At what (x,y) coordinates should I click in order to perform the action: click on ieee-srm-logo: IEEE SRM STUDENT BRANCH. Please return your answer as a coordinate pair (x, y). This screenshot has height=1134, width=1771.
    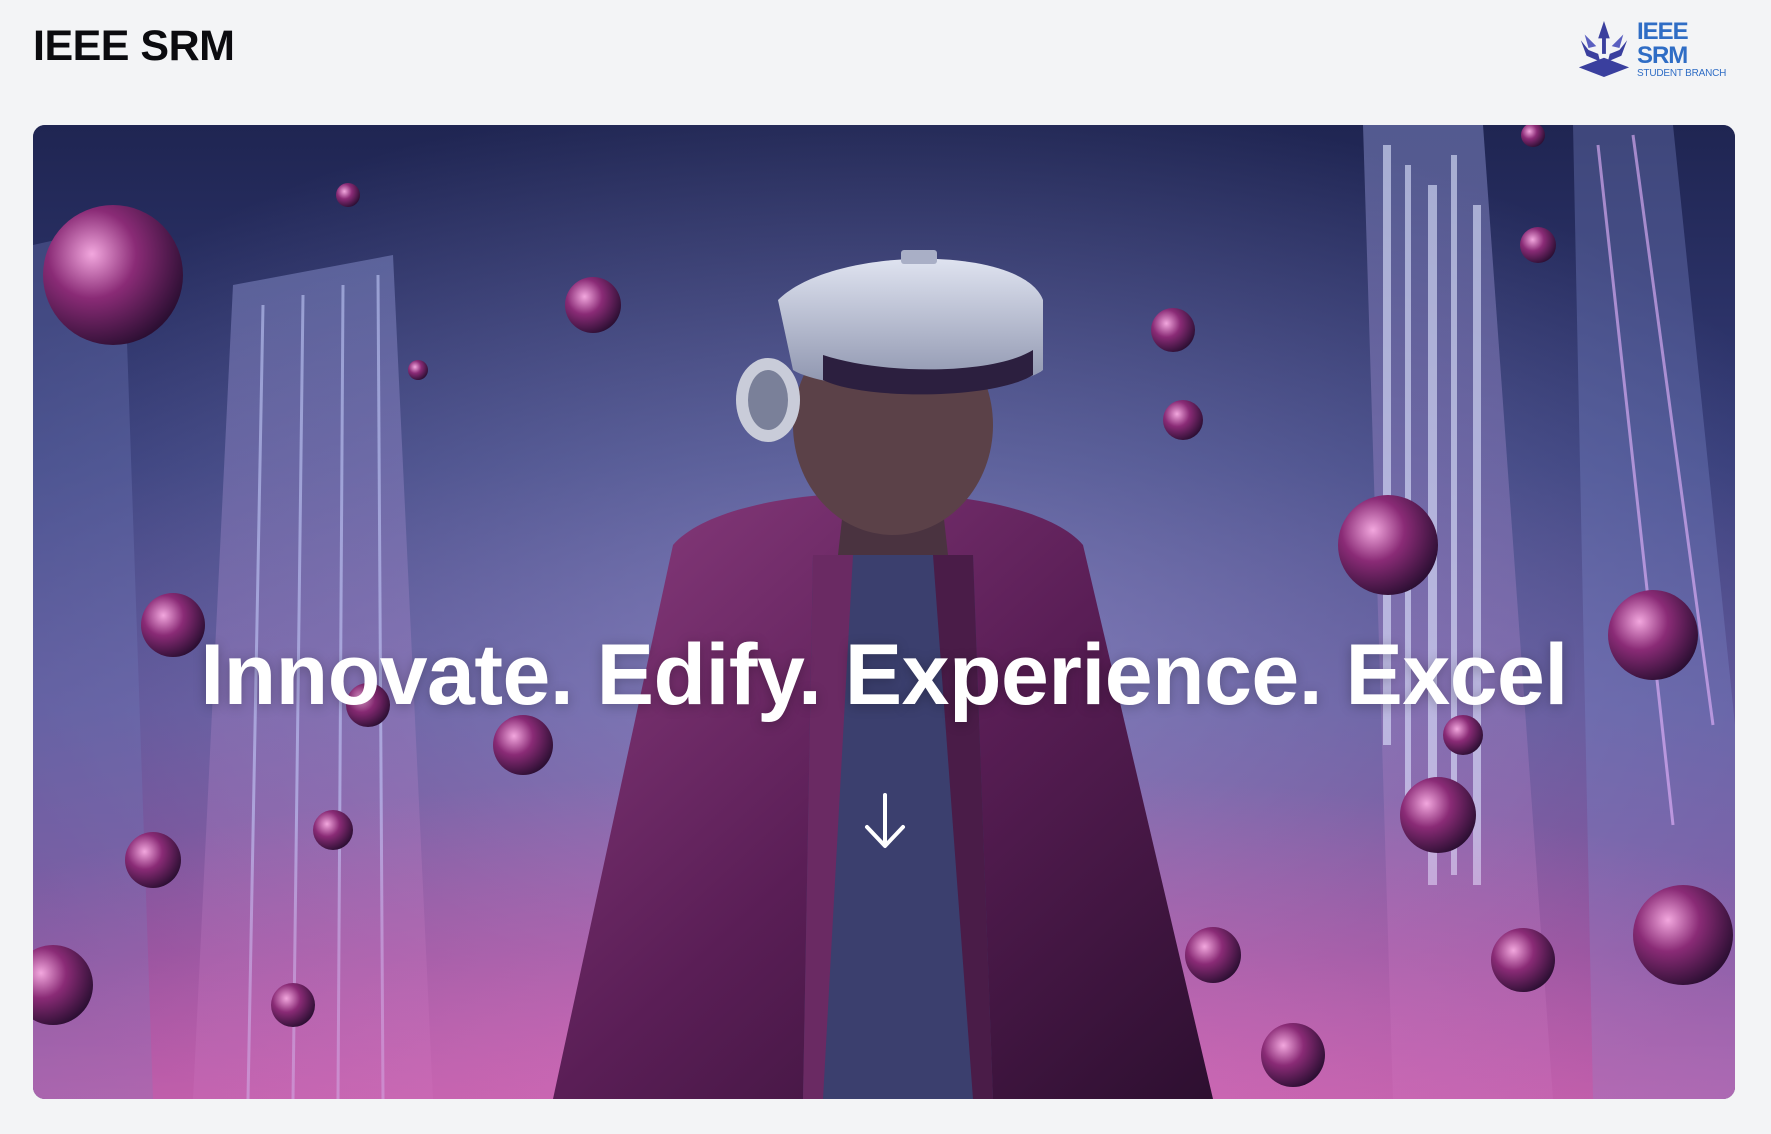
    Looking at the image, I should click on (1657, 49).